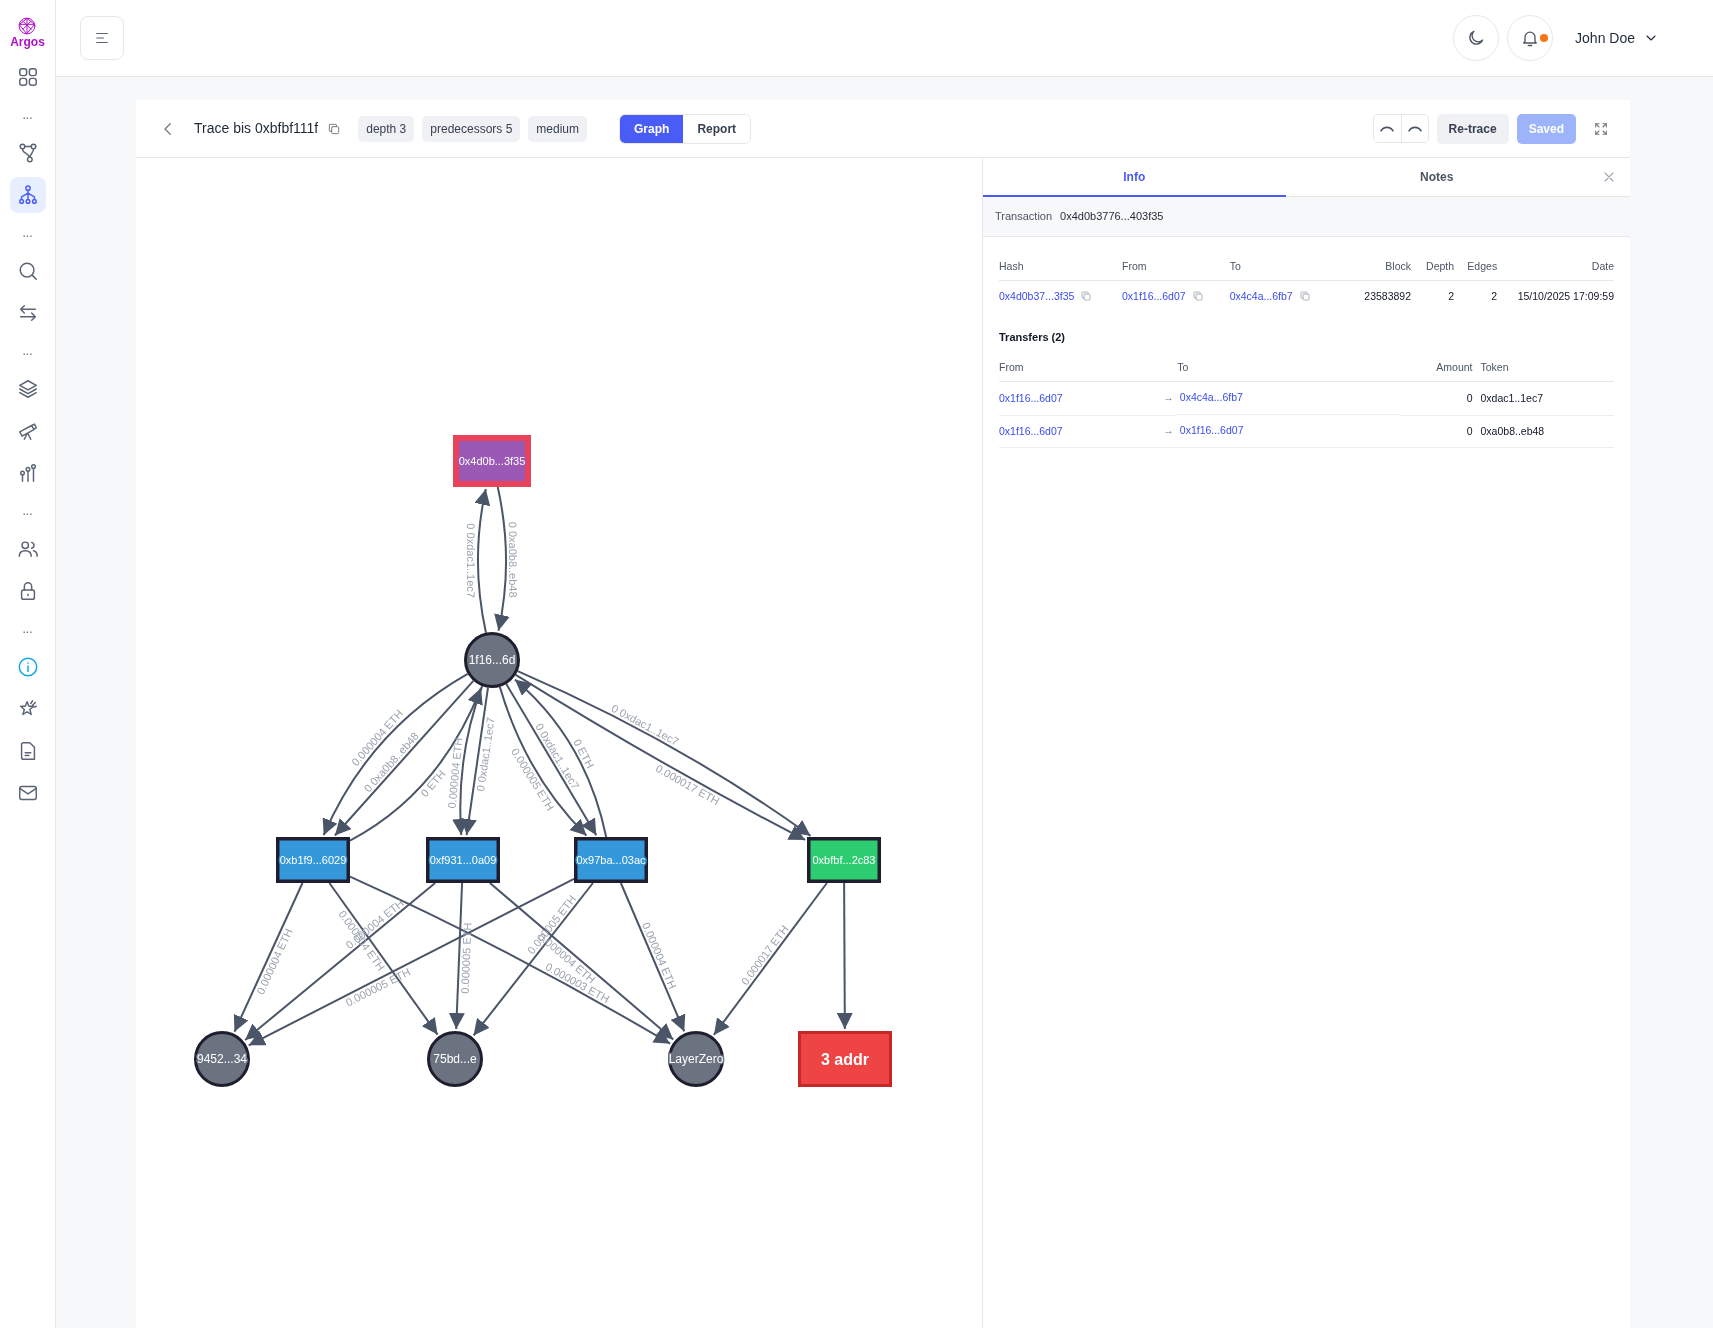 Image resolution: width=1713 pixels, height=1328 pixels. I want to click on trace-title: Trace bis 0xbfbf111f, so click(256, 128).